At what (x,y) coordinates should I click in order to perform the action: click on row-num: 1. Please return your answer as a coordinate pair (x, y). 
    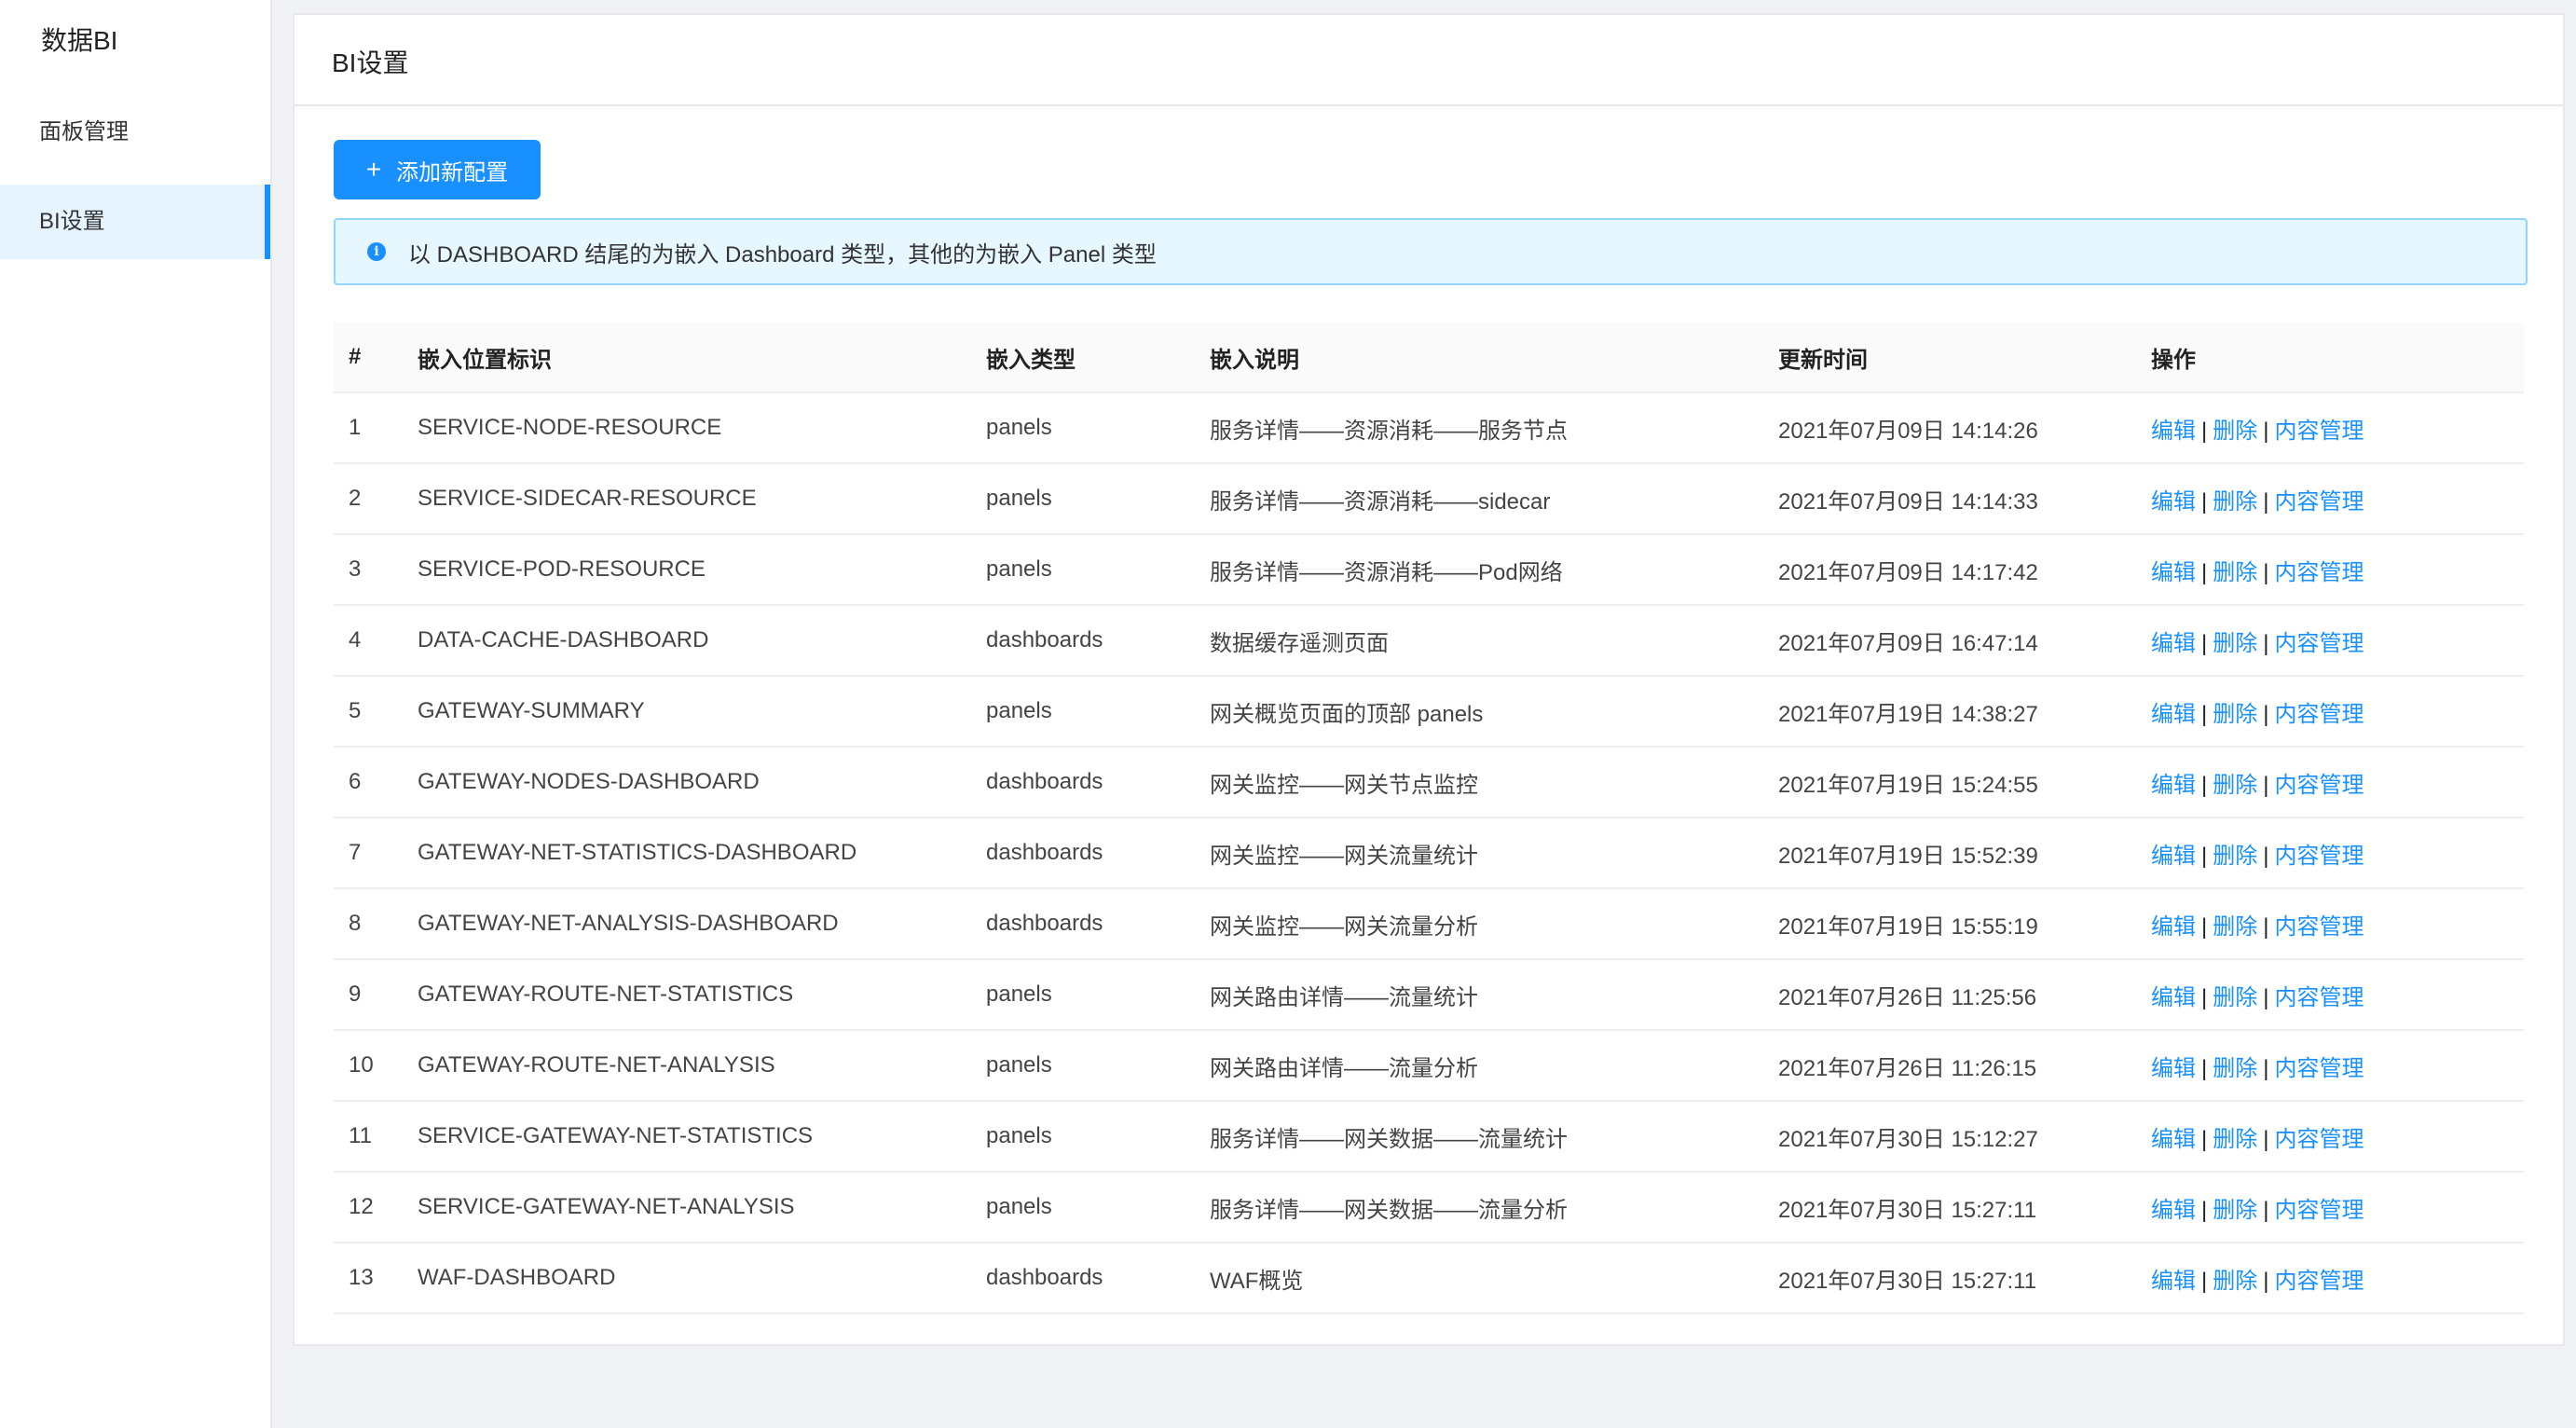
    Looking at the image, I should click on (376, 428).